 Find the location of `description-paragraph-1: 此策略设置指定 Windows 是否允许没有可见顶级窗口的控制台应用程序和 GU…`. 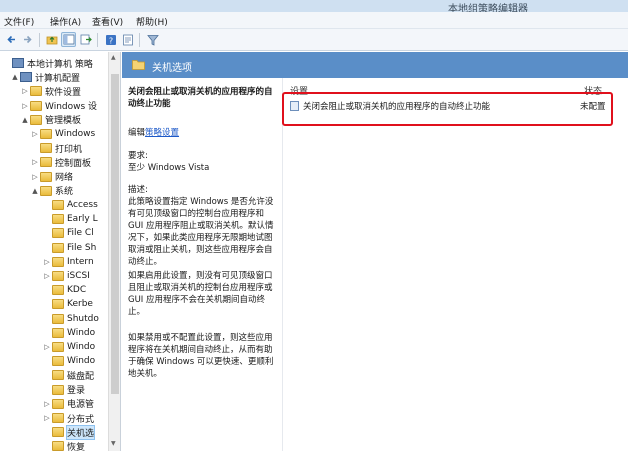

description-paragraph-1: 此策略设置指定 Windows 是否允许没有可见顶级窗口的控制台应用程序和 GU… is located at coordinates (201, 232).